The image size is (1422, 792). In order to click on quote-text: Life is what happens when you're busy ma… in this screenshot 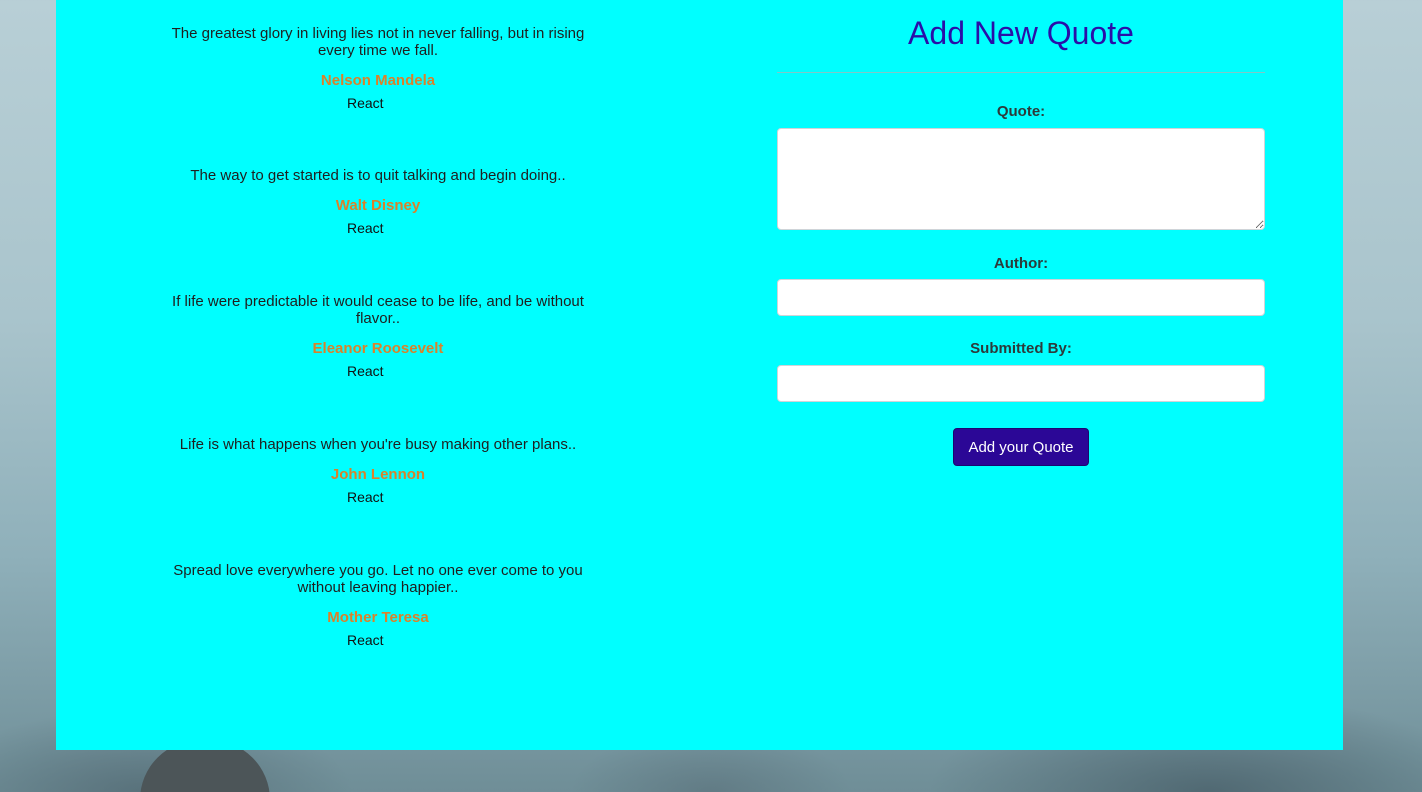, I will do `click(378, 444)`.